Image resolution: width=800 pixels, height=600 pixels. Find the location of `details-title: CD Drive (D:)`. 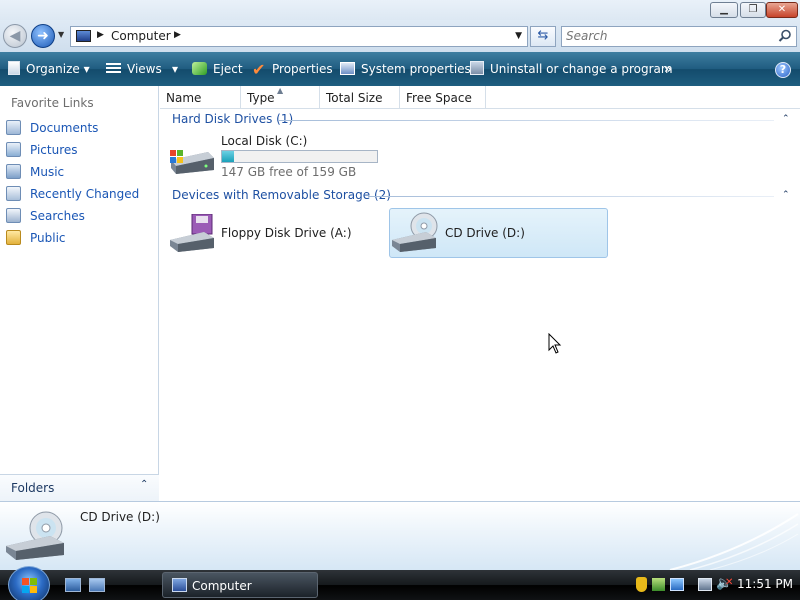

details-title: CD Drive (D:) is located at coordinates (120, 517).